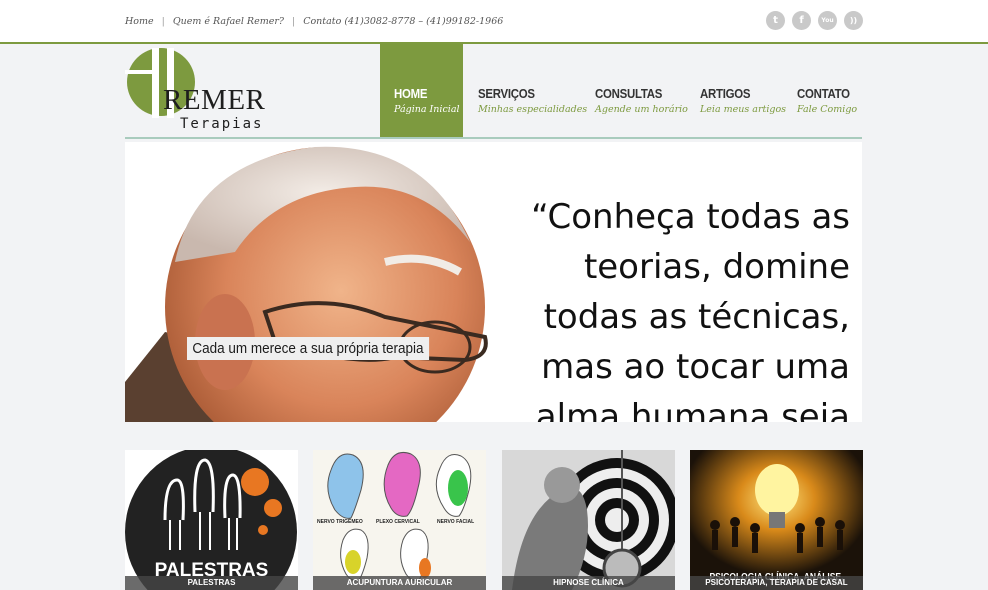 Image resolution: width=988 pixels, height=590 pixels. I want to click on nav-item-subtitle: Minhas especialidades, so click(533, 109).